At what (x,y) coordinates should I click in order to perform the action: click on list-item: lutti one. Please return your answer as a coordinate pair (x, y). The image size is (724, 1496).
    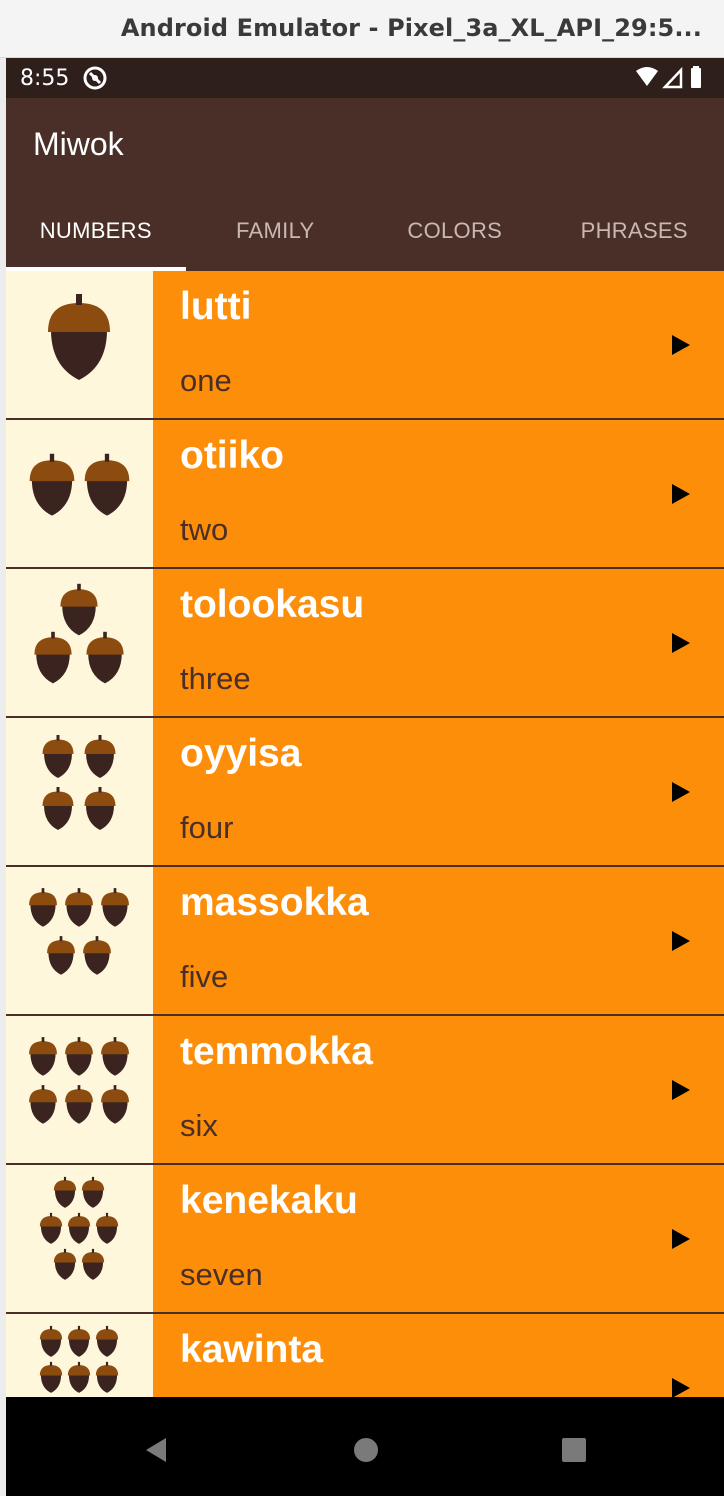
    Looking at the image, I should click on (365, 344).